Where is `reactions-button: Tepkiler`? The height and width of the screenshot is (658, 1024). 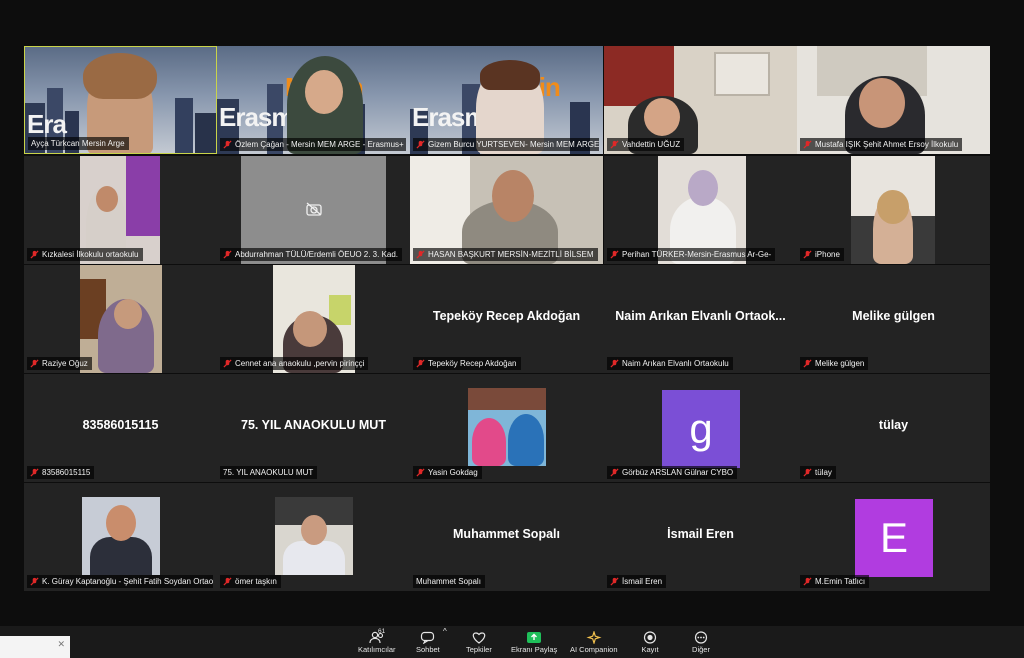
reactions-button: Tepkiler is located at coordinates (479, 641).